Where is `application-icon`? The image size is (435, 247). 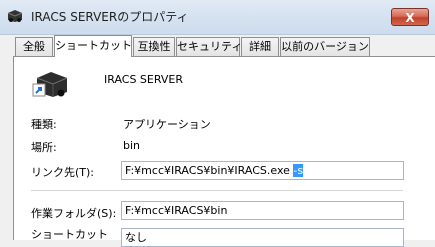
application-icon is located at coordinates (15, 16).